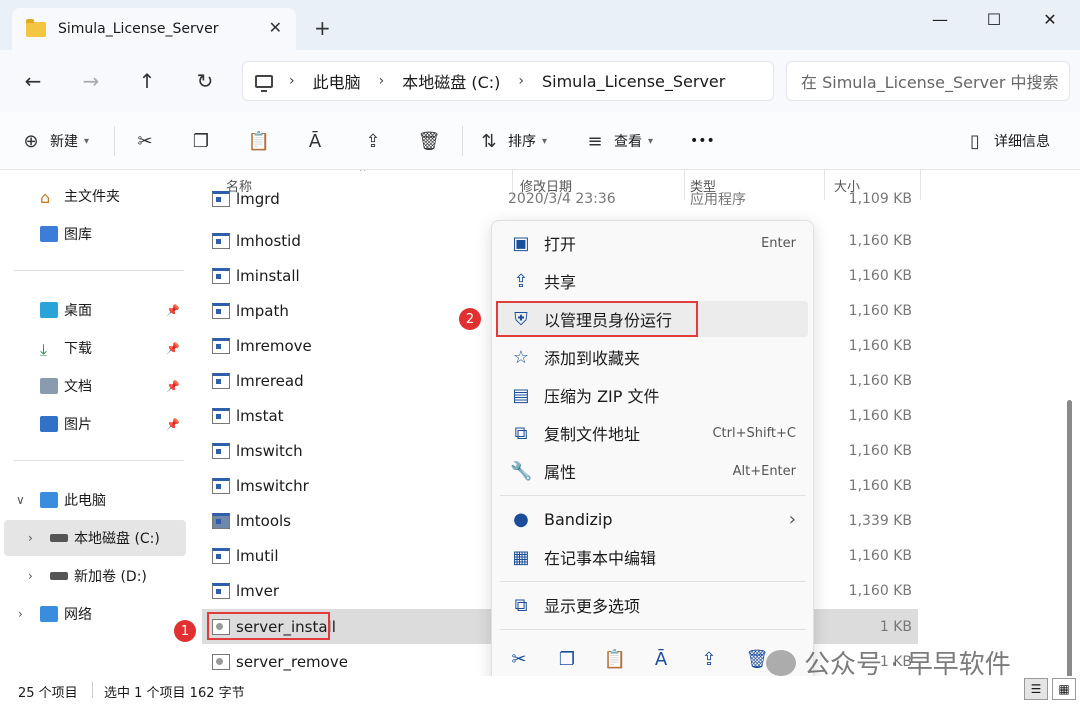 Image resolution: width=1080 pixels, height=704 pixels. I want to click on wechat-logo-icon, so click(781, 662).